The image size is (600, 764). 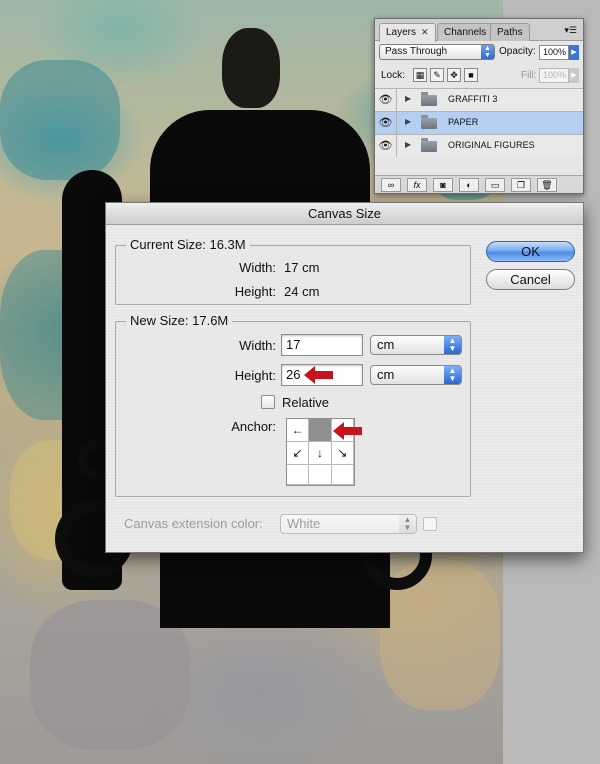 I want to click on current-height-value: 24 cm, so click(x=302, y=291).